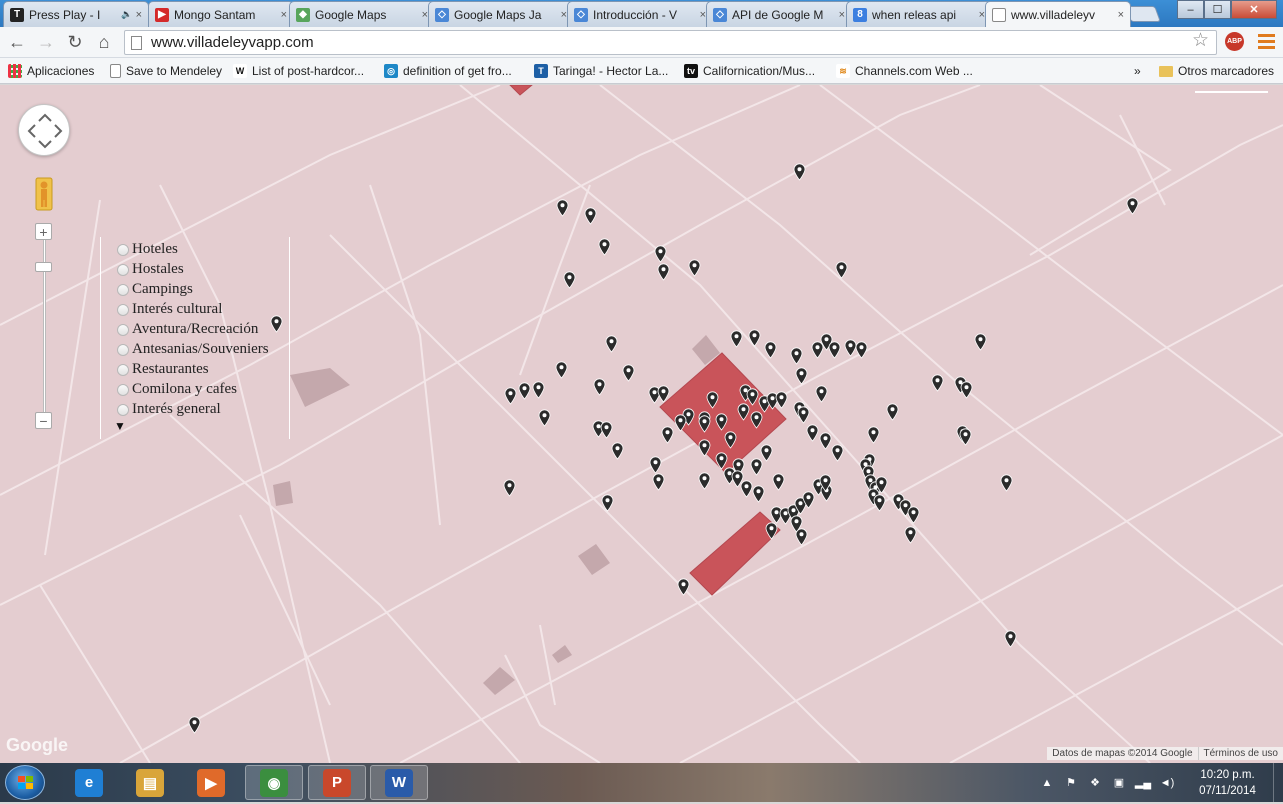  What do you see at coordinates (126, 14) in the screenshot?
I see `speaker-icon: 🔈` at bounding box center [126, 14].